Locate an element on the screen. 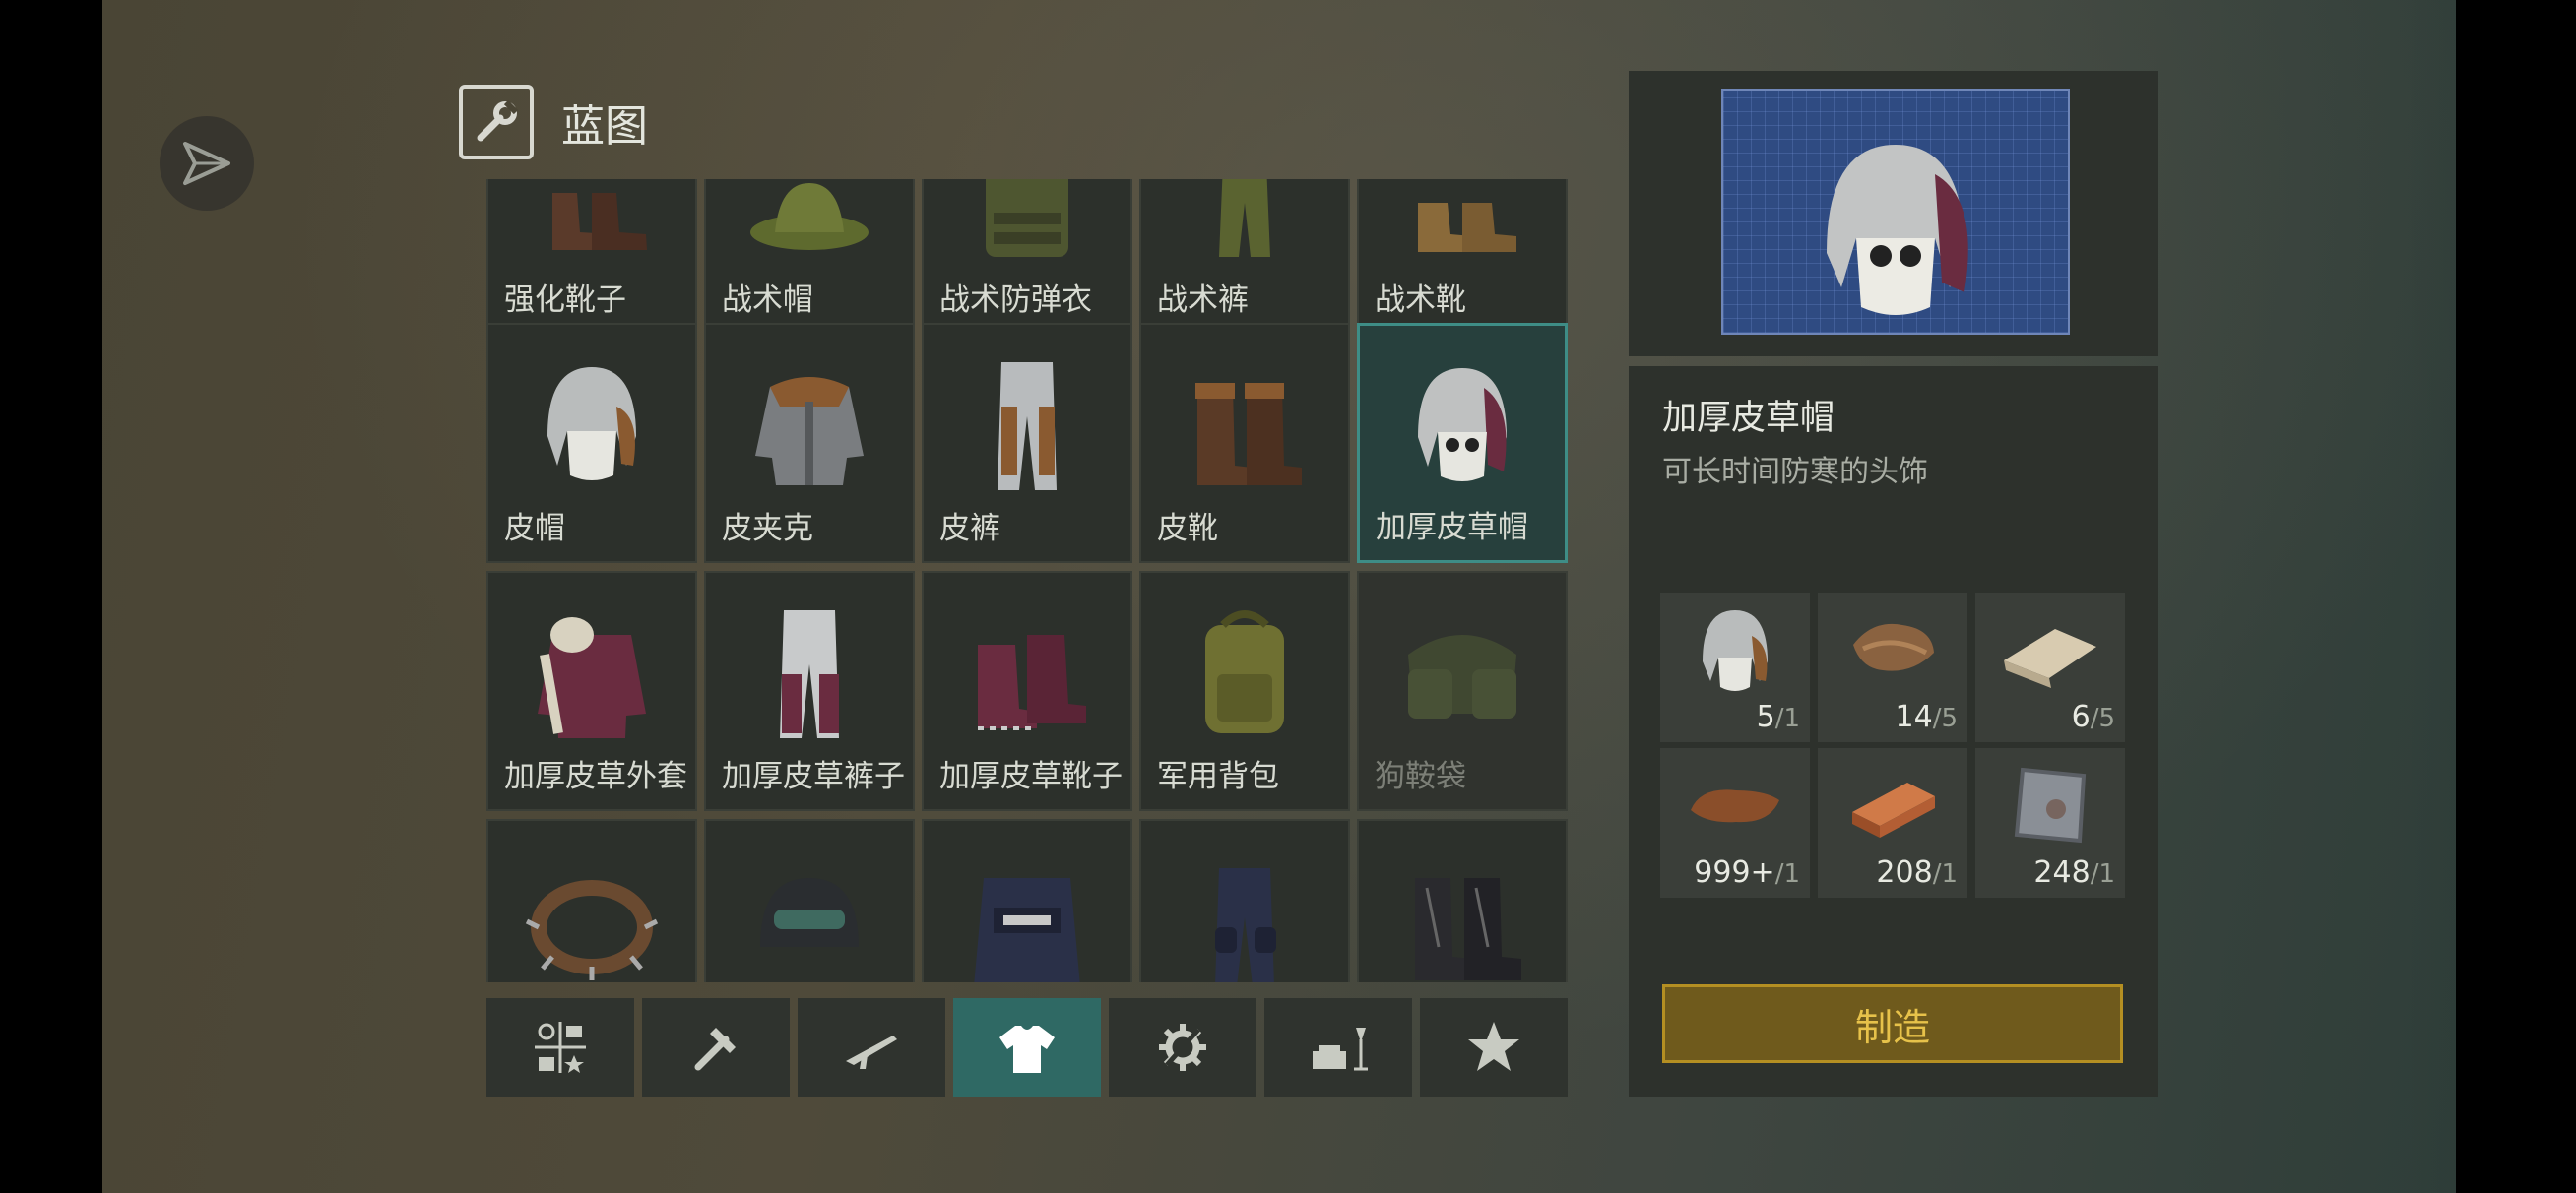 The height and width of the screenshot is (1193, 2576). tools-category-icon is located at coordinates (715, 1049).